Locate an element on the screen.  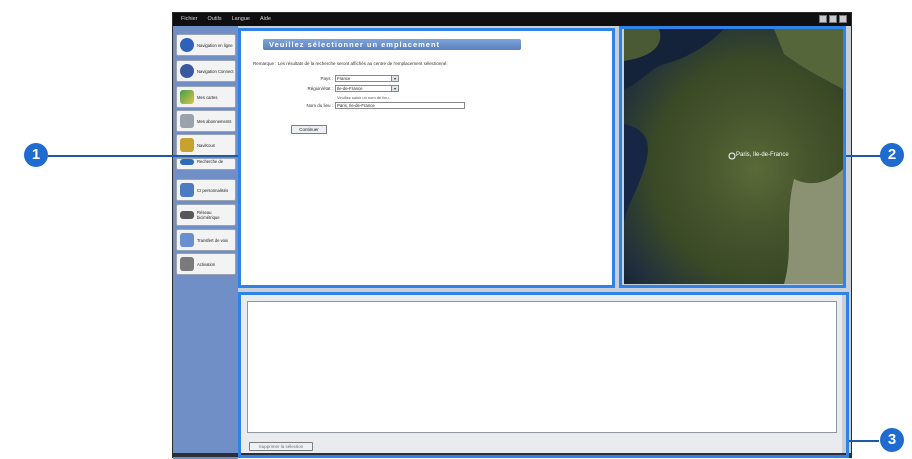
sidebar-item-navikoun: NaviKoun is located at coordinates (206, 145).